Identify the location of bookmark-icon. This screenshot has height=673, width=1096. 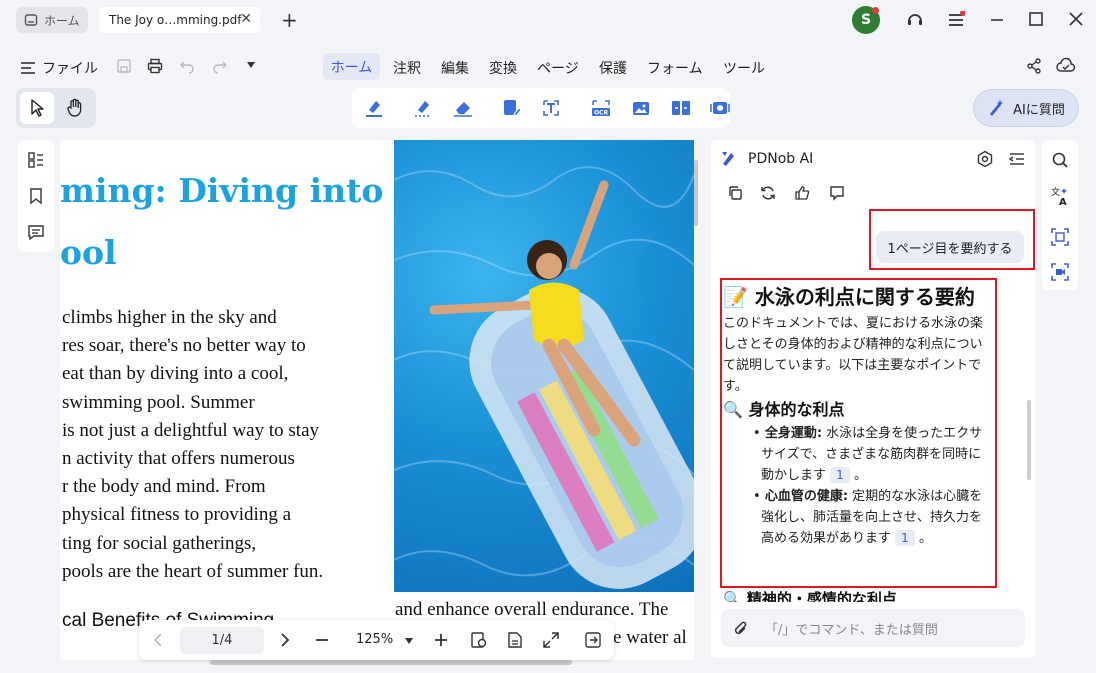
(36, 196).